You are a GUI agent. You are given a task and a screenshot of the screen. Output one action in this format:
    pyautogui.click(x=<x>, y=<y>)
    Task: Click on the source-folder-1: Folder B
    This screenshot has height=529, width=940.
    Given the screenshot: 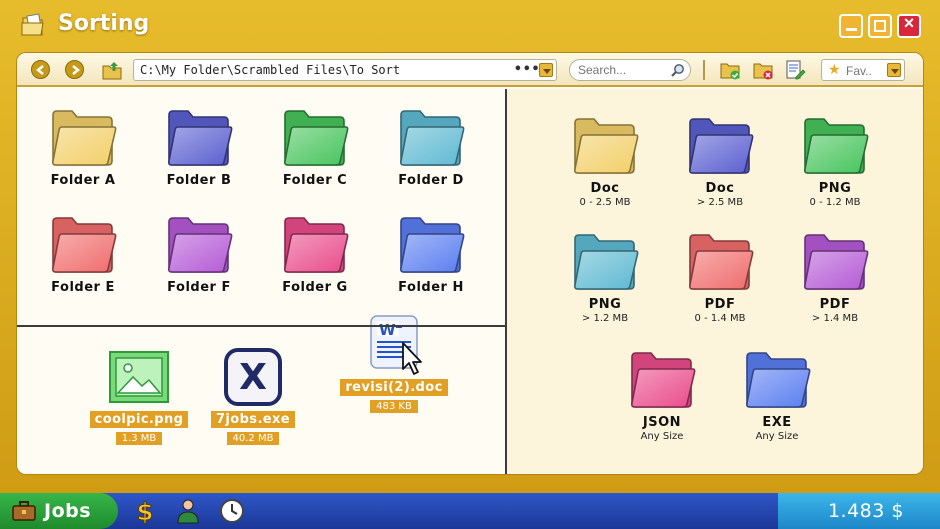 What is the action you would take?
    pyautogui.click(x=199, y=147)
    